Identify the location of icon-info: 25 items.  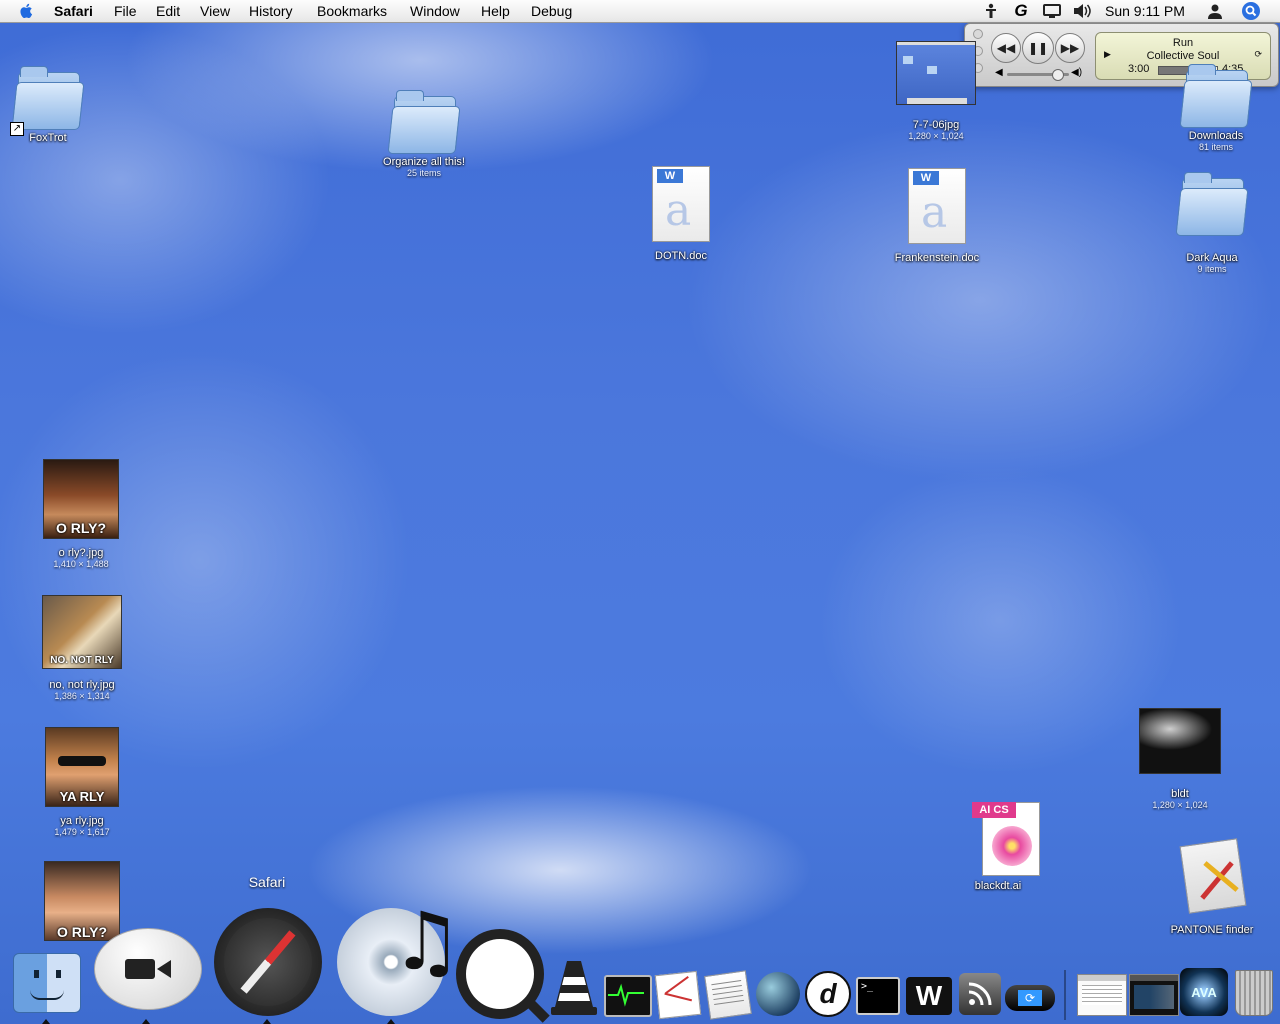
(423, 173).